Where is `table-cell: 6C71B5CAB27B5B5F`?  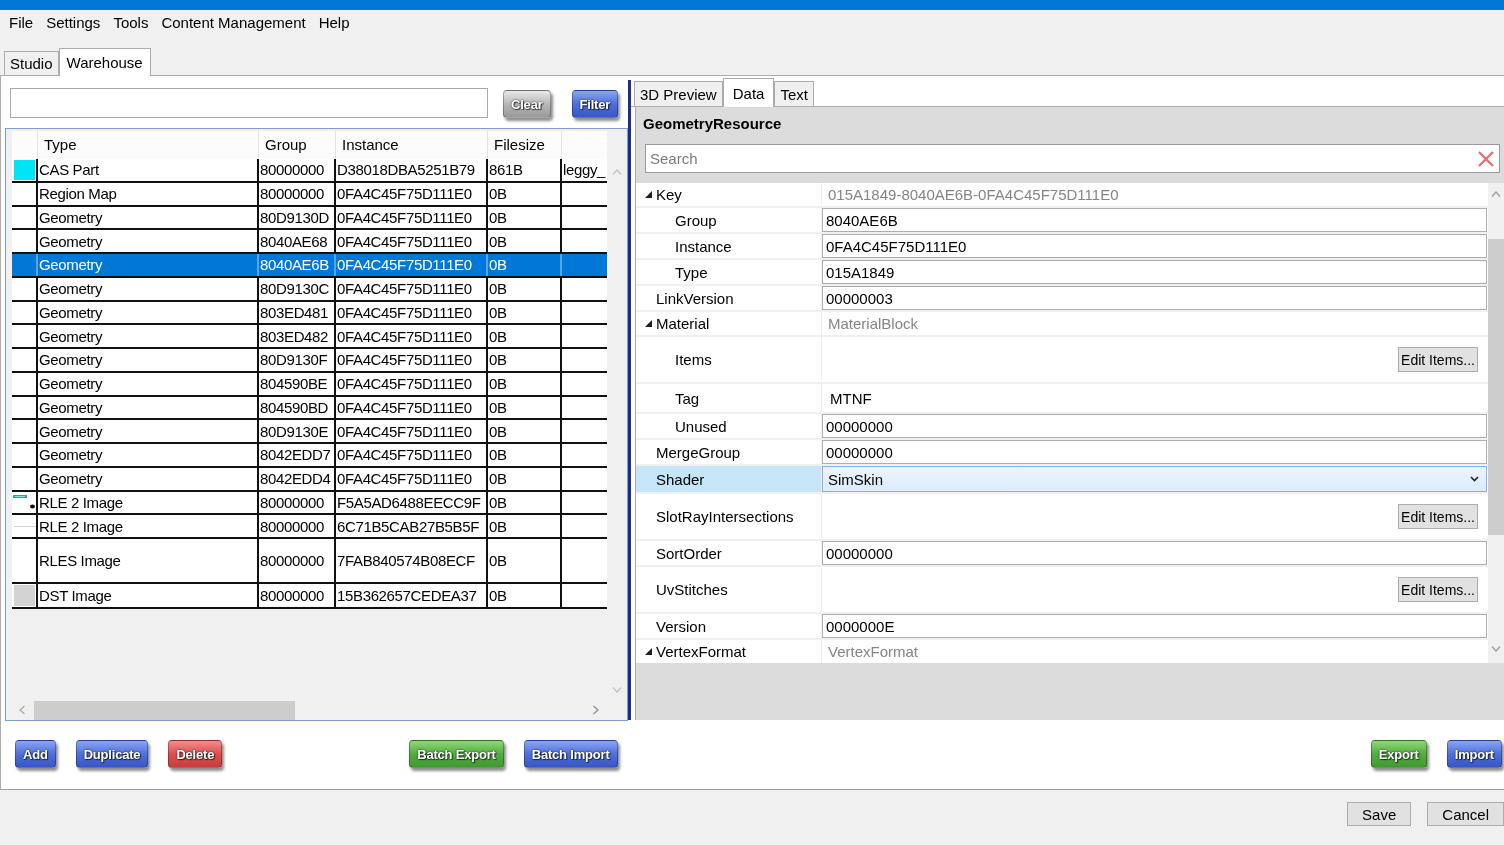 table-cell: 6C71B5CAB27B5B5F is located at coordinates (412, 526).